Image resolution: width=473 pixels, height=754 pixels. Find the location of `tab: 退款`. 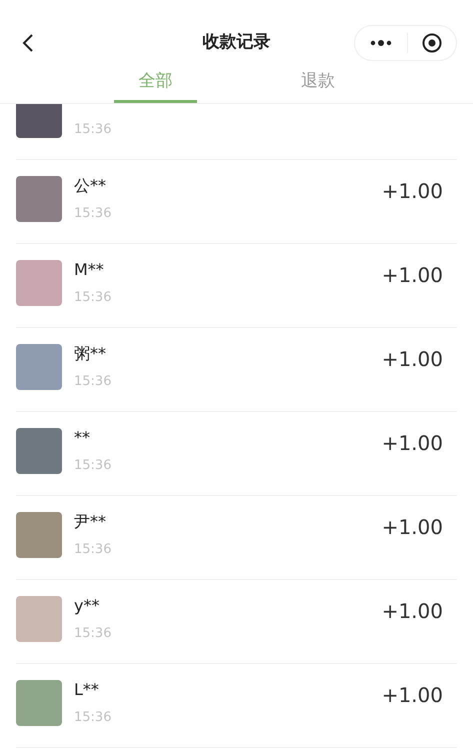

tab: 退款 is located at coordinates (317, 84).